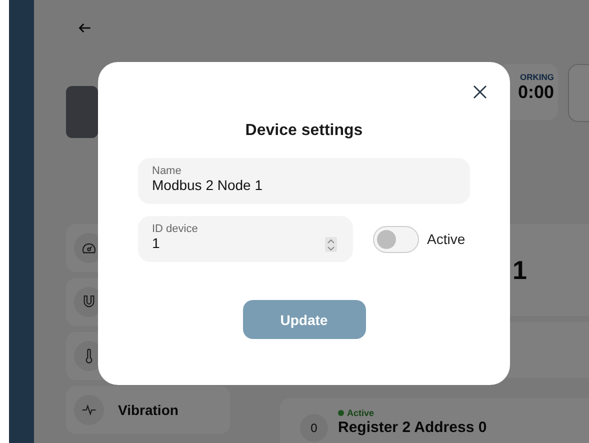 Image resolution: width=589 pixels, height=443 pixels. Describe the element at coordinates (148, 410) in the screenshot. I see `sensor-tab: Vibration` at that location.